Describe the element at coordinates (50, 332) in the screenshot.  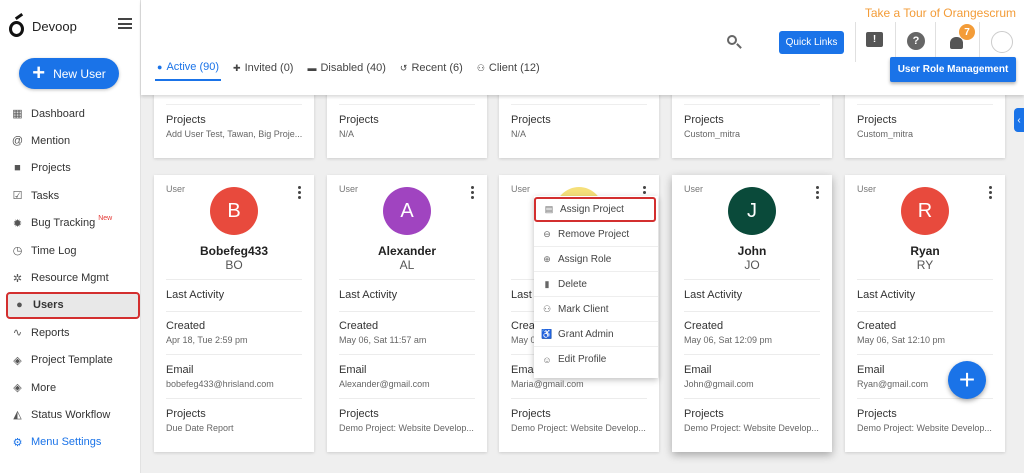
I see `sidebar-item-label: Reports` at that location.